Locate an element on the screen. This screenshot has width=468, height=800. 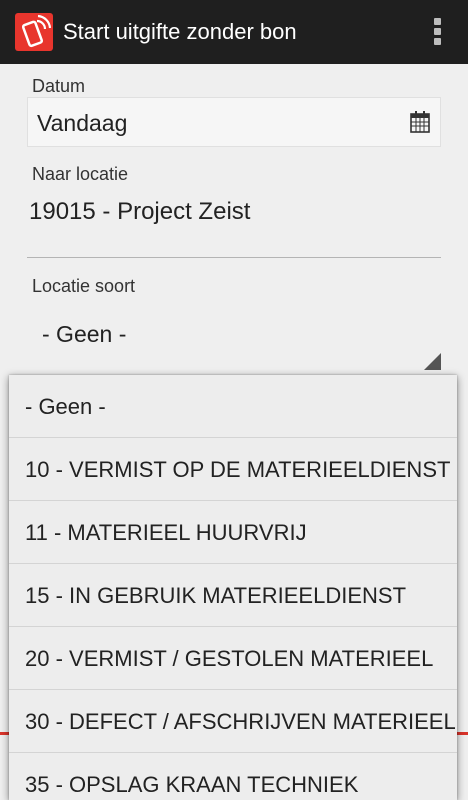
location-type-label: Locatie soort is located at coordinates (84, 286).